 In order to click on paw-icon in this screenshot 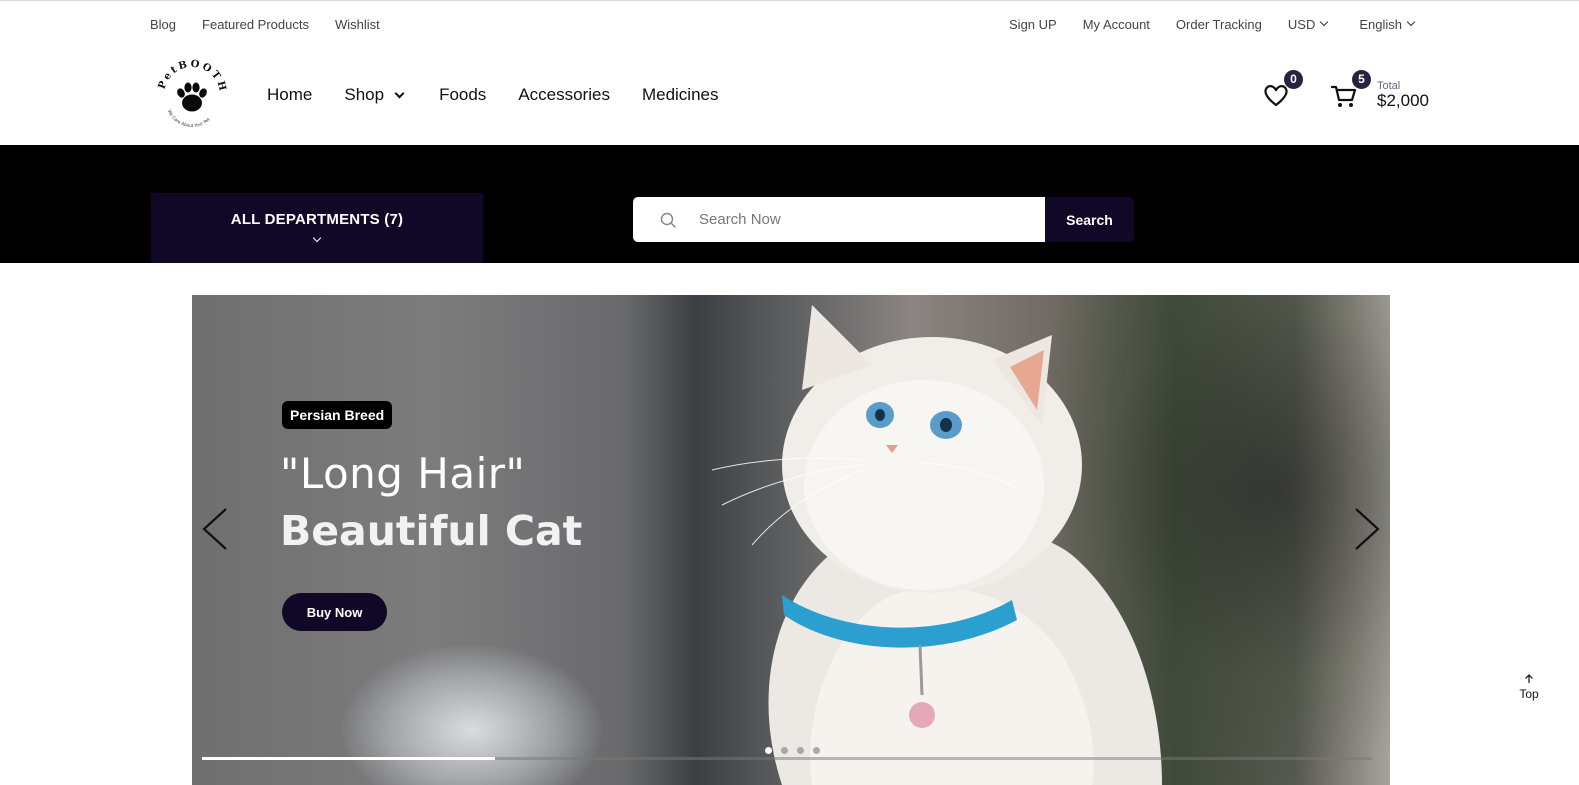, I will do `click(192, 97)`.